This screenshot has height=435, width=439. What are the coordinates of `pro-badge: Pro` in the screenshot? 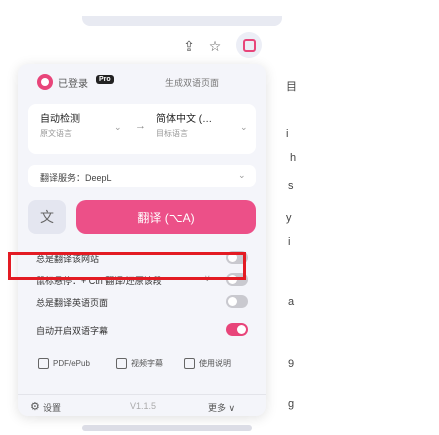 It's located at (105, 79).